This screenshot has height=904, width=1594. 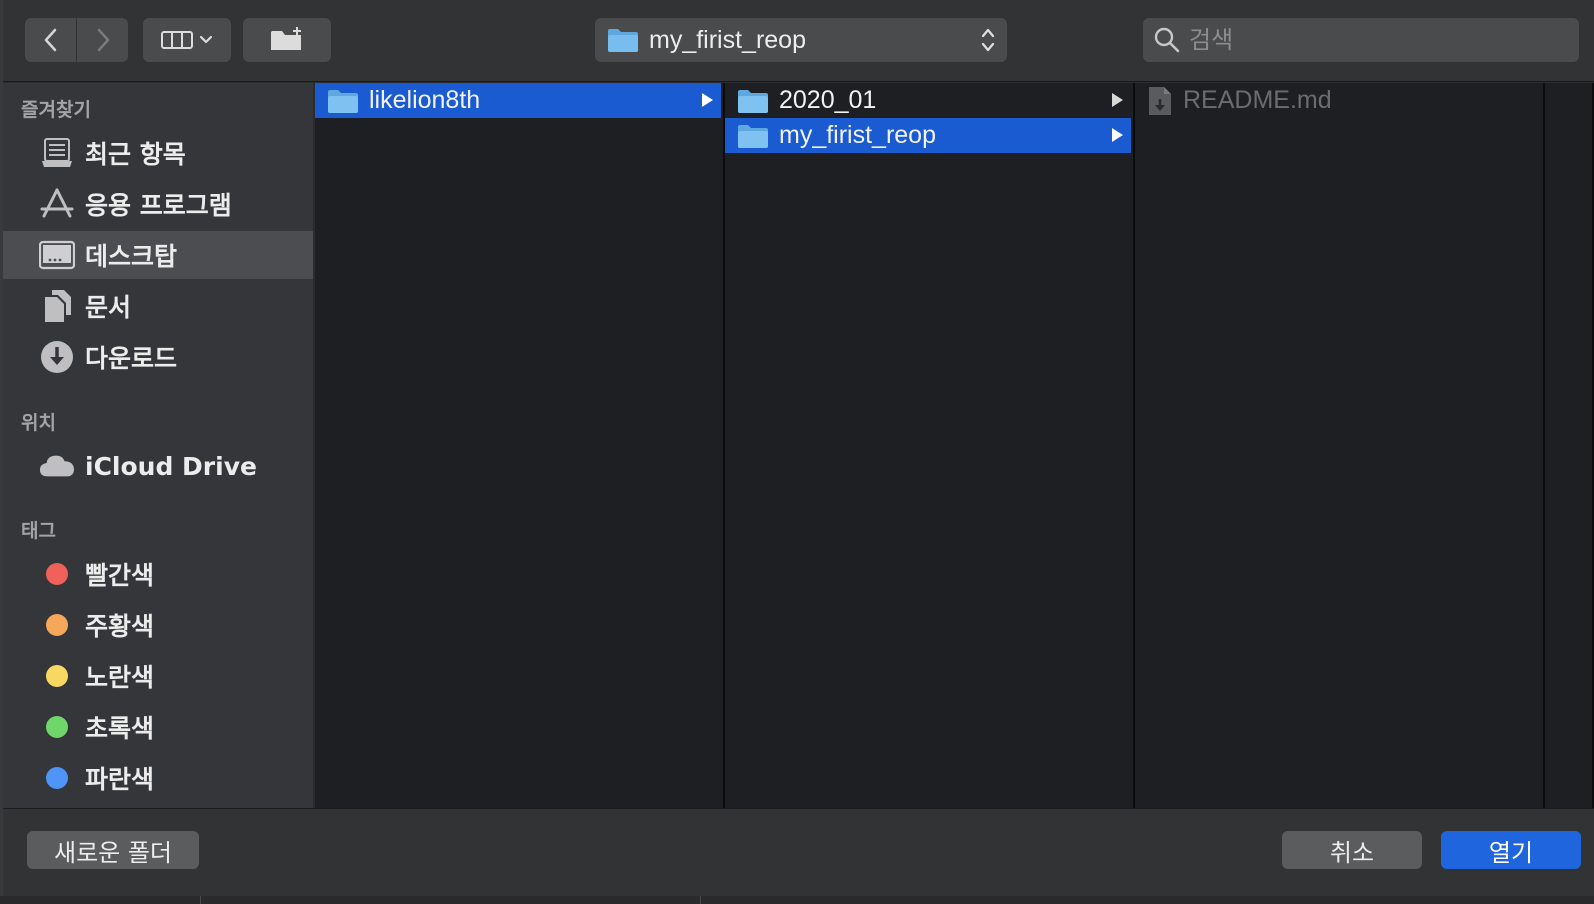 What do you see at coordinates (57, 204) in the screenshot?
I see `applications-icon` at bounding box center [57, 204].